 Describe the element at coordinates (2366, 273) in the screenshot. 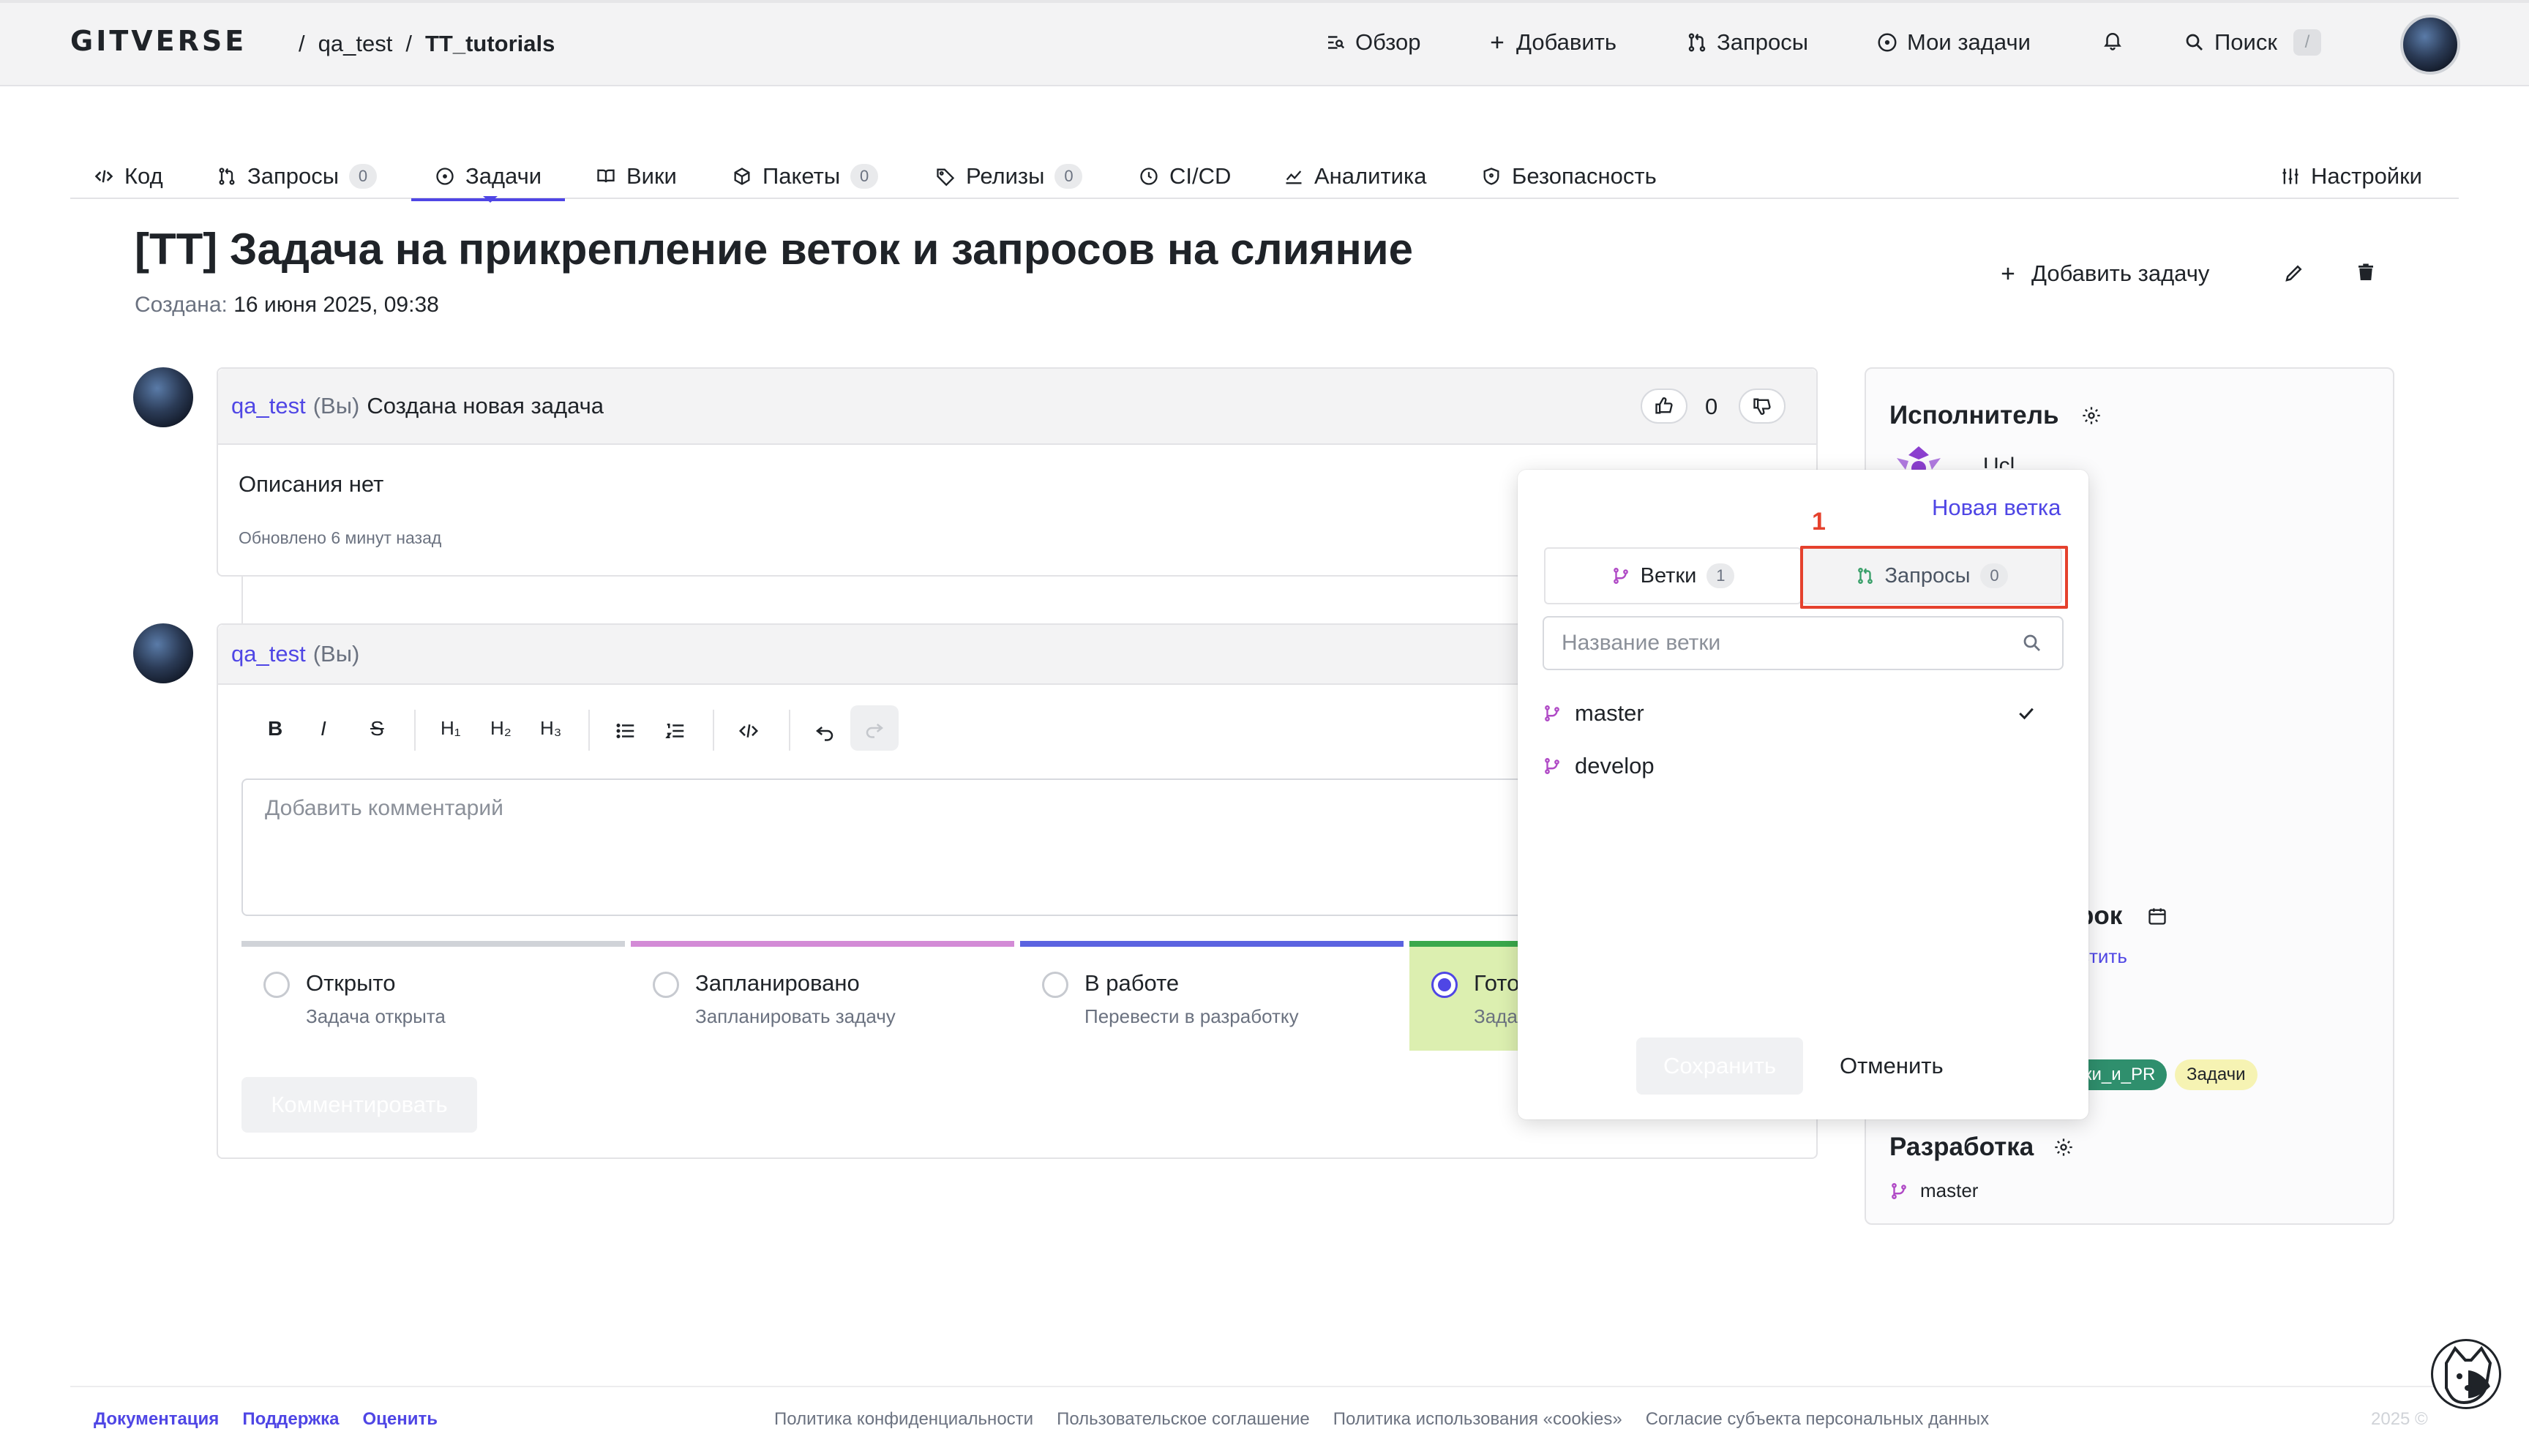

I see `delete-button` at that location.